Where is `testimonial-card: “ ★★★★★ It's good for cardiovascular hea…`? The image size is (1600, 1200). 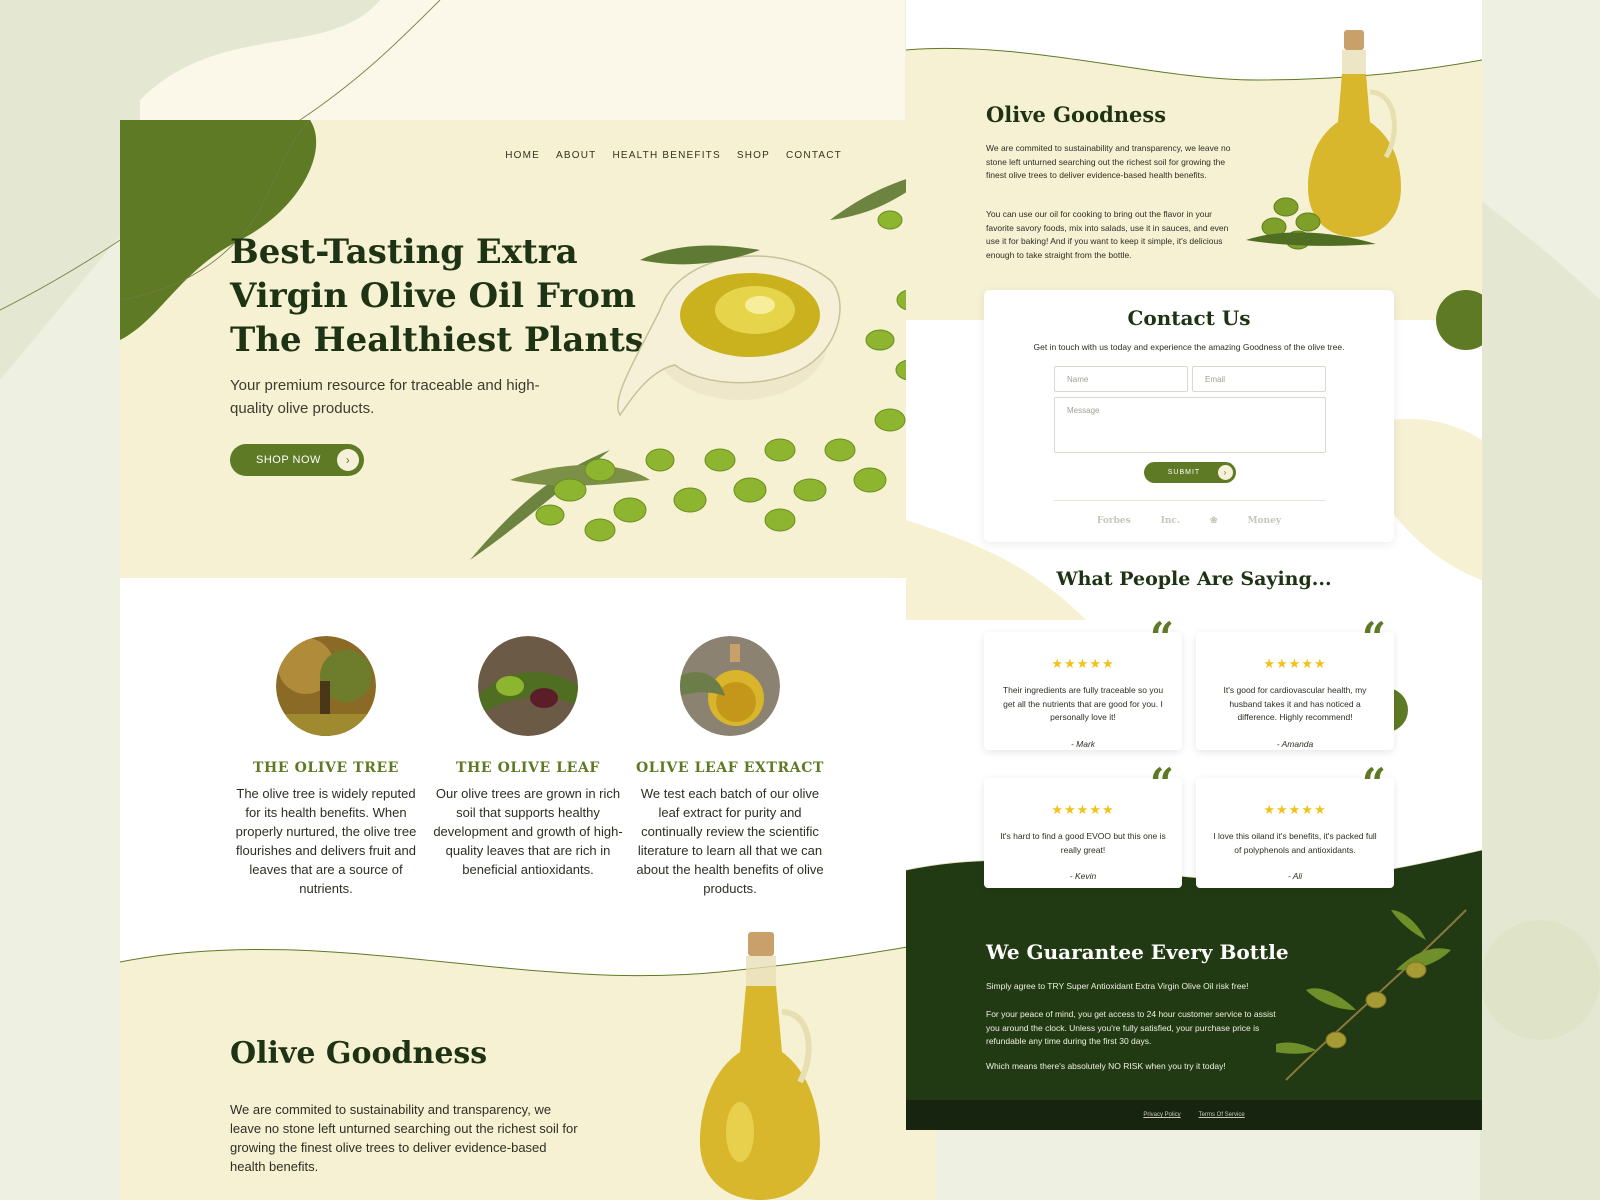
testimonial-card: “ ★★★★★ It's good for cardiovascular hea… is located at coordinates (1295, 683).